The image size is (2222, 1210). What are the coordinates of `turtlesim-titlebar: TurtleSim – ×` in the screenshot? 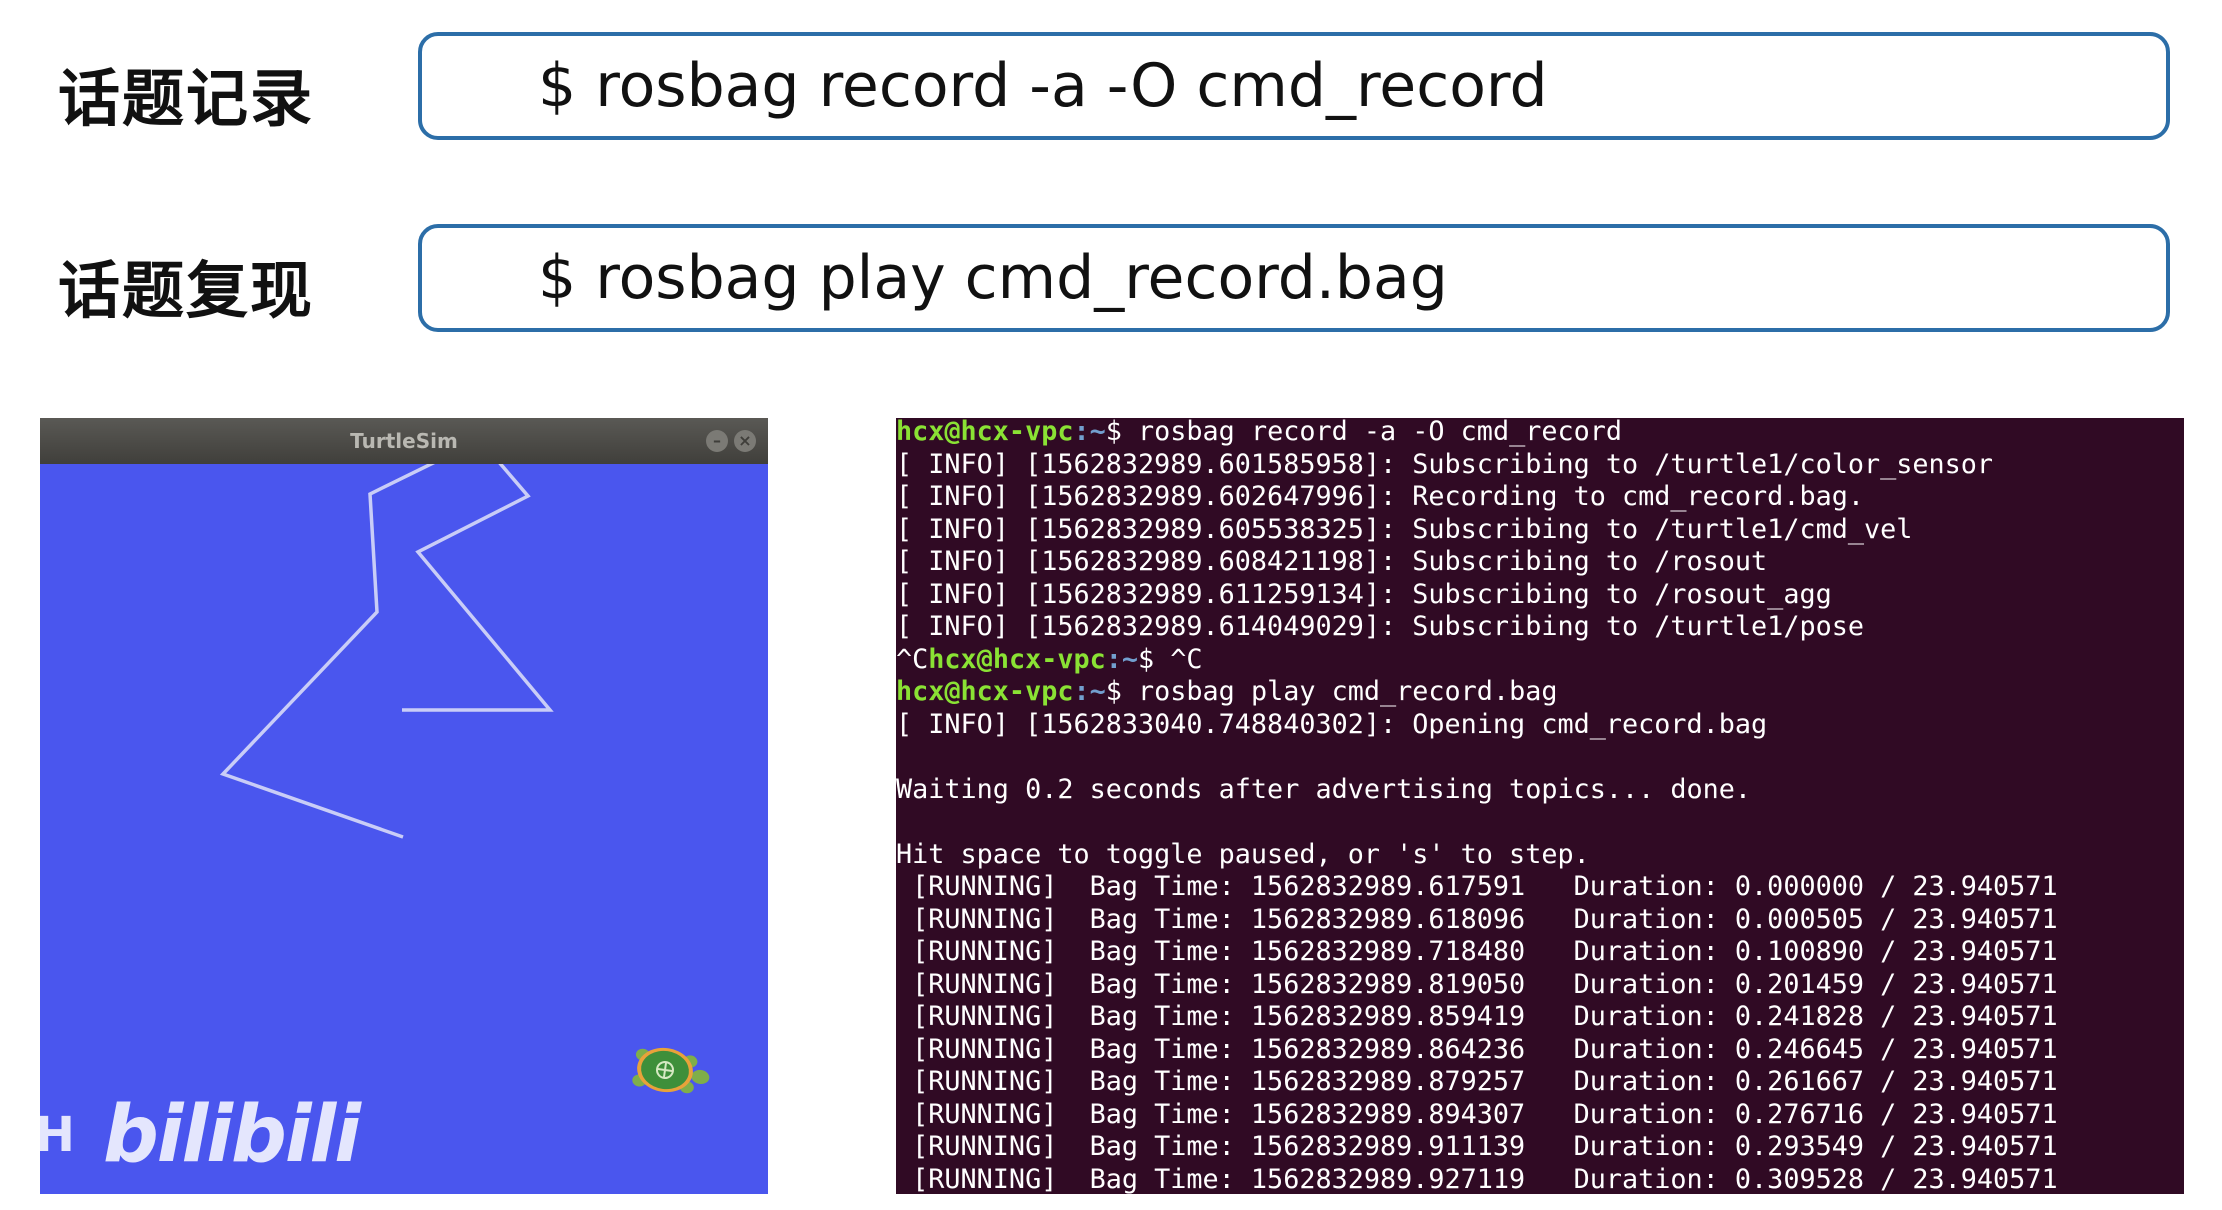 It's located at (404, 441).